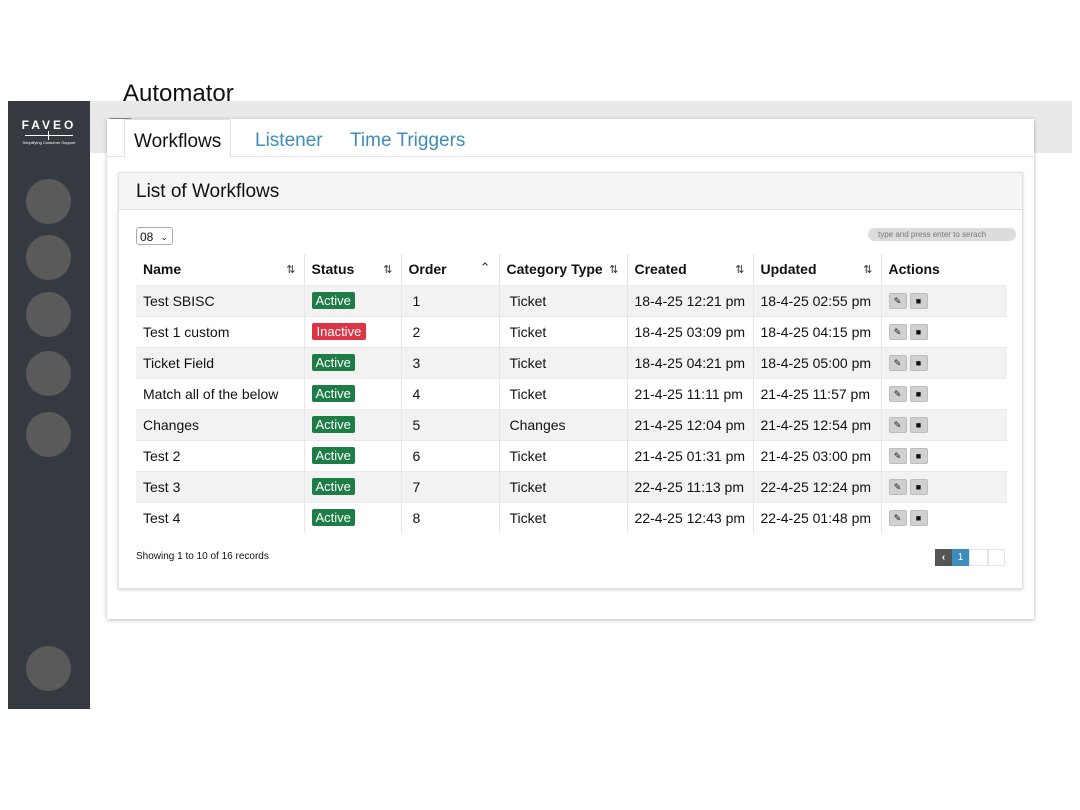 This screenshot has width=1080, height=810. What do you see at coordinates (208, 191) in the screenshot?
I see `panel-title: List of Workflows` at bounding box center [208, 191].